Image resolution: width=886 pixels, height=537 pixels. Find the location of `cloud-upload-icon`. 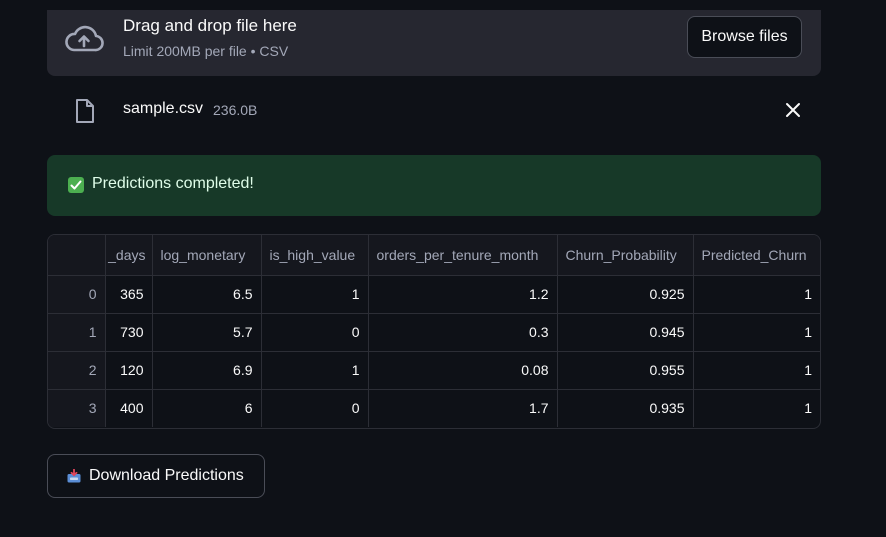

cloud-upload-icon is located at coordinates (84, 38).